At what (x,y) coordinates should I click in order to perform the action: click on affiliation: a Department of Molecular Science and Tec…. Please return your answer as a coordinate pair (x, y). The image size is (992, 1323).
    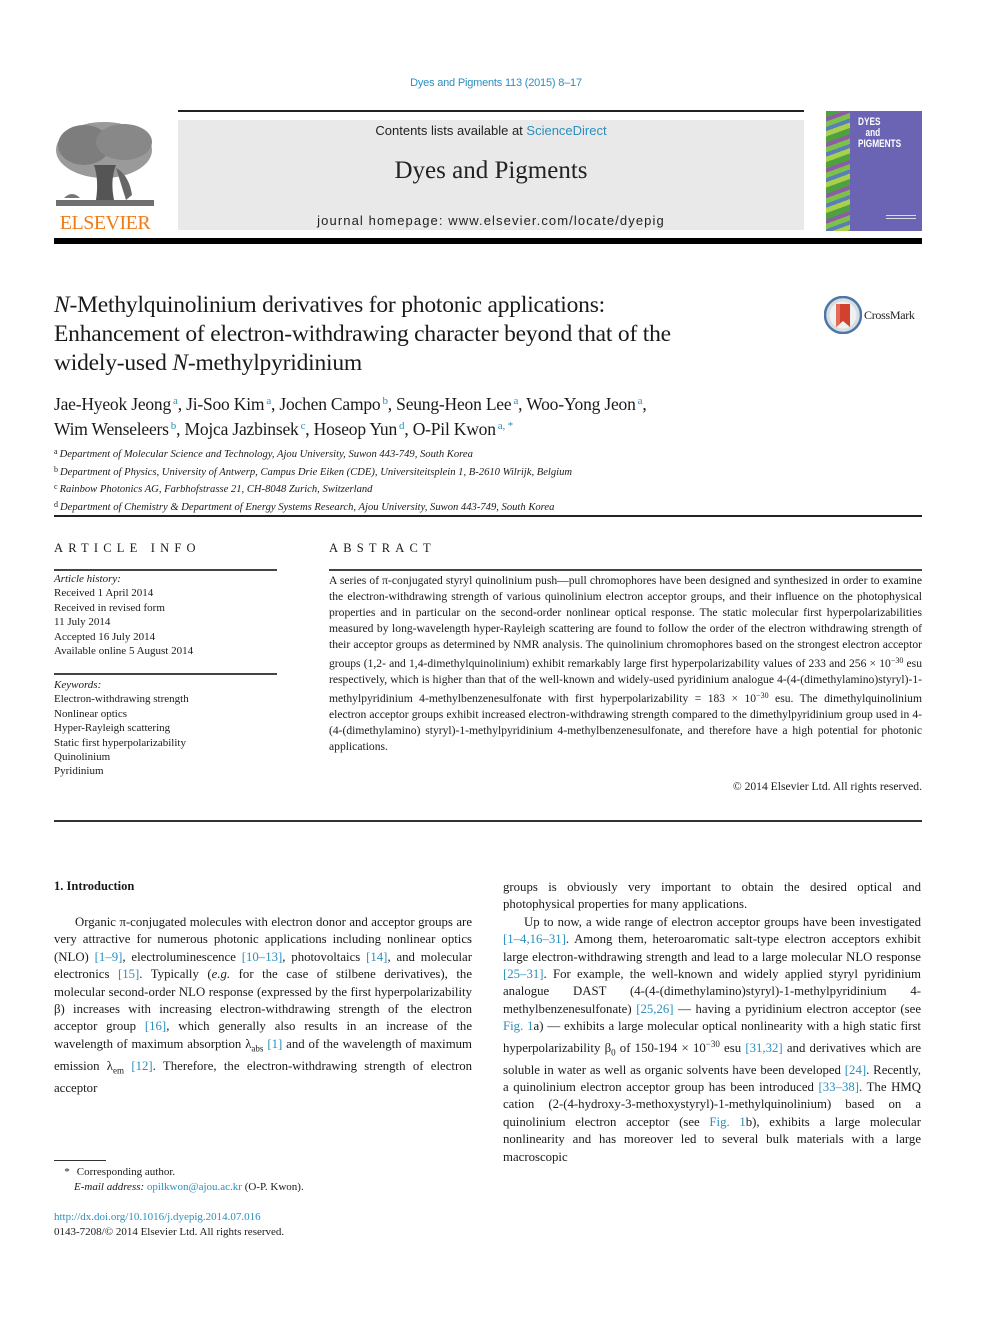
    Looking at the image, I should click on (263, 453).